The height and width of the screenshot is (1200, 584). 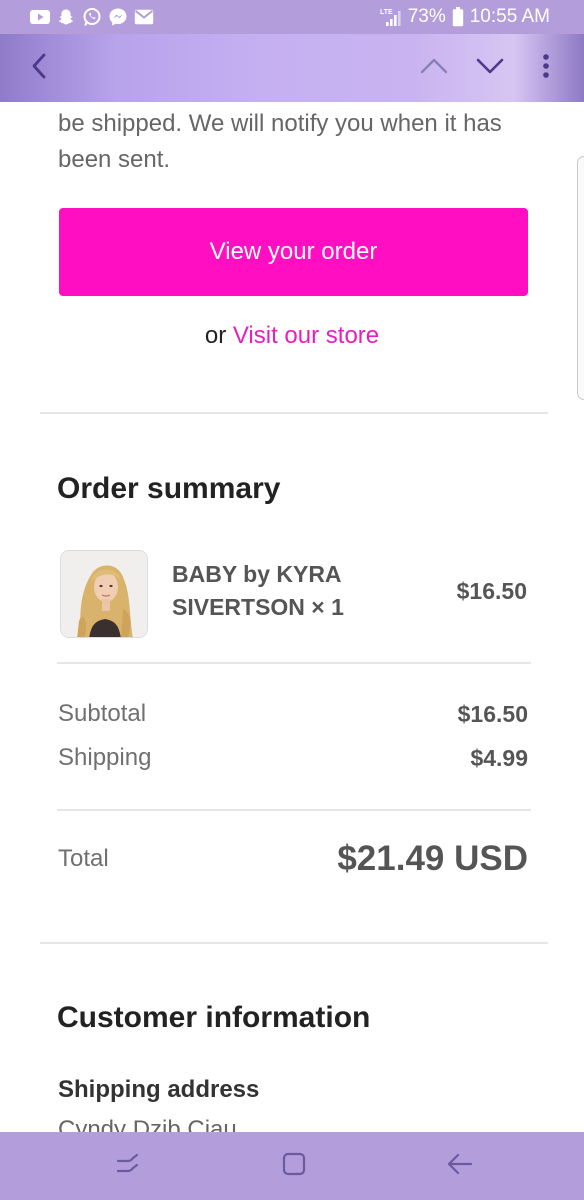 I want to click on home-icon, so click(x=294, y=1166).